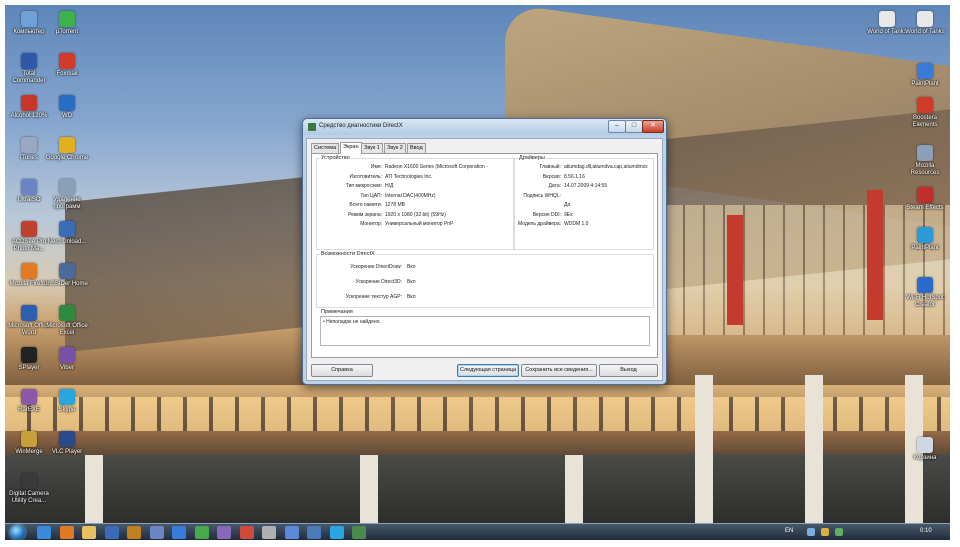  I want to click on tab-input: Ввод, so click(416, 148).